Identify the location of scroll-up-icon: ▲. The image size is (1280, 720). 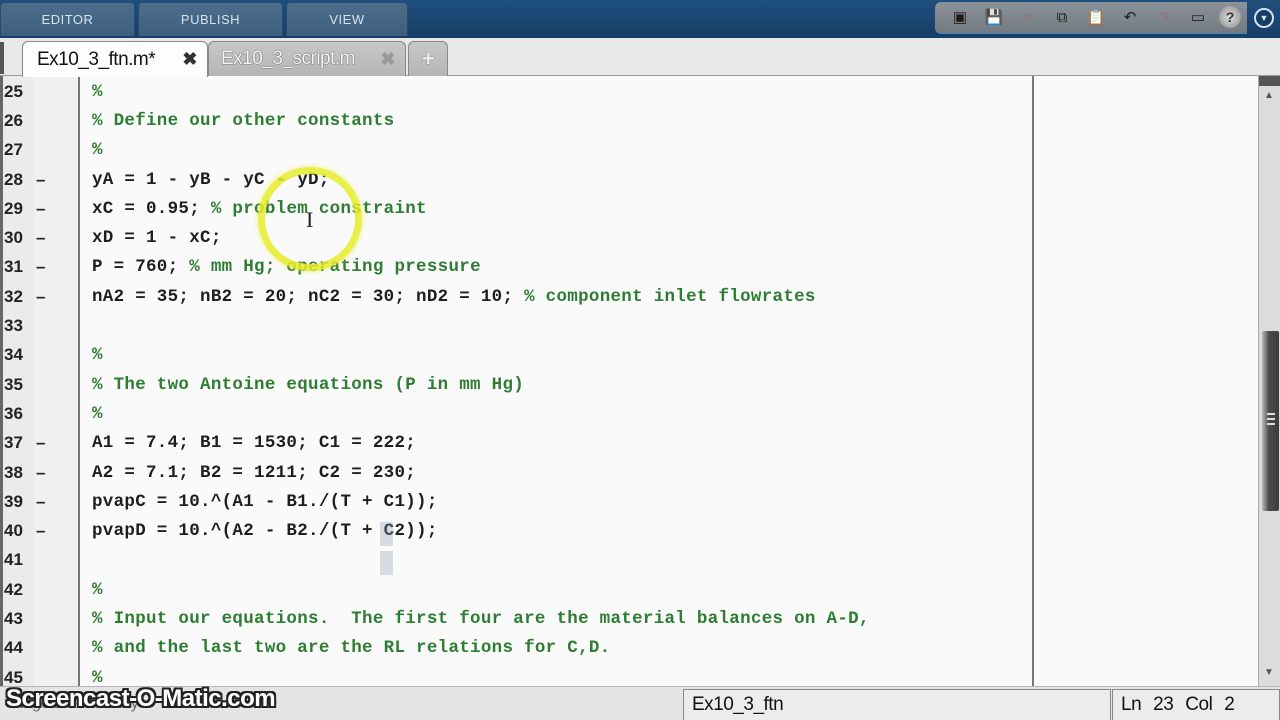
(1269, 95).